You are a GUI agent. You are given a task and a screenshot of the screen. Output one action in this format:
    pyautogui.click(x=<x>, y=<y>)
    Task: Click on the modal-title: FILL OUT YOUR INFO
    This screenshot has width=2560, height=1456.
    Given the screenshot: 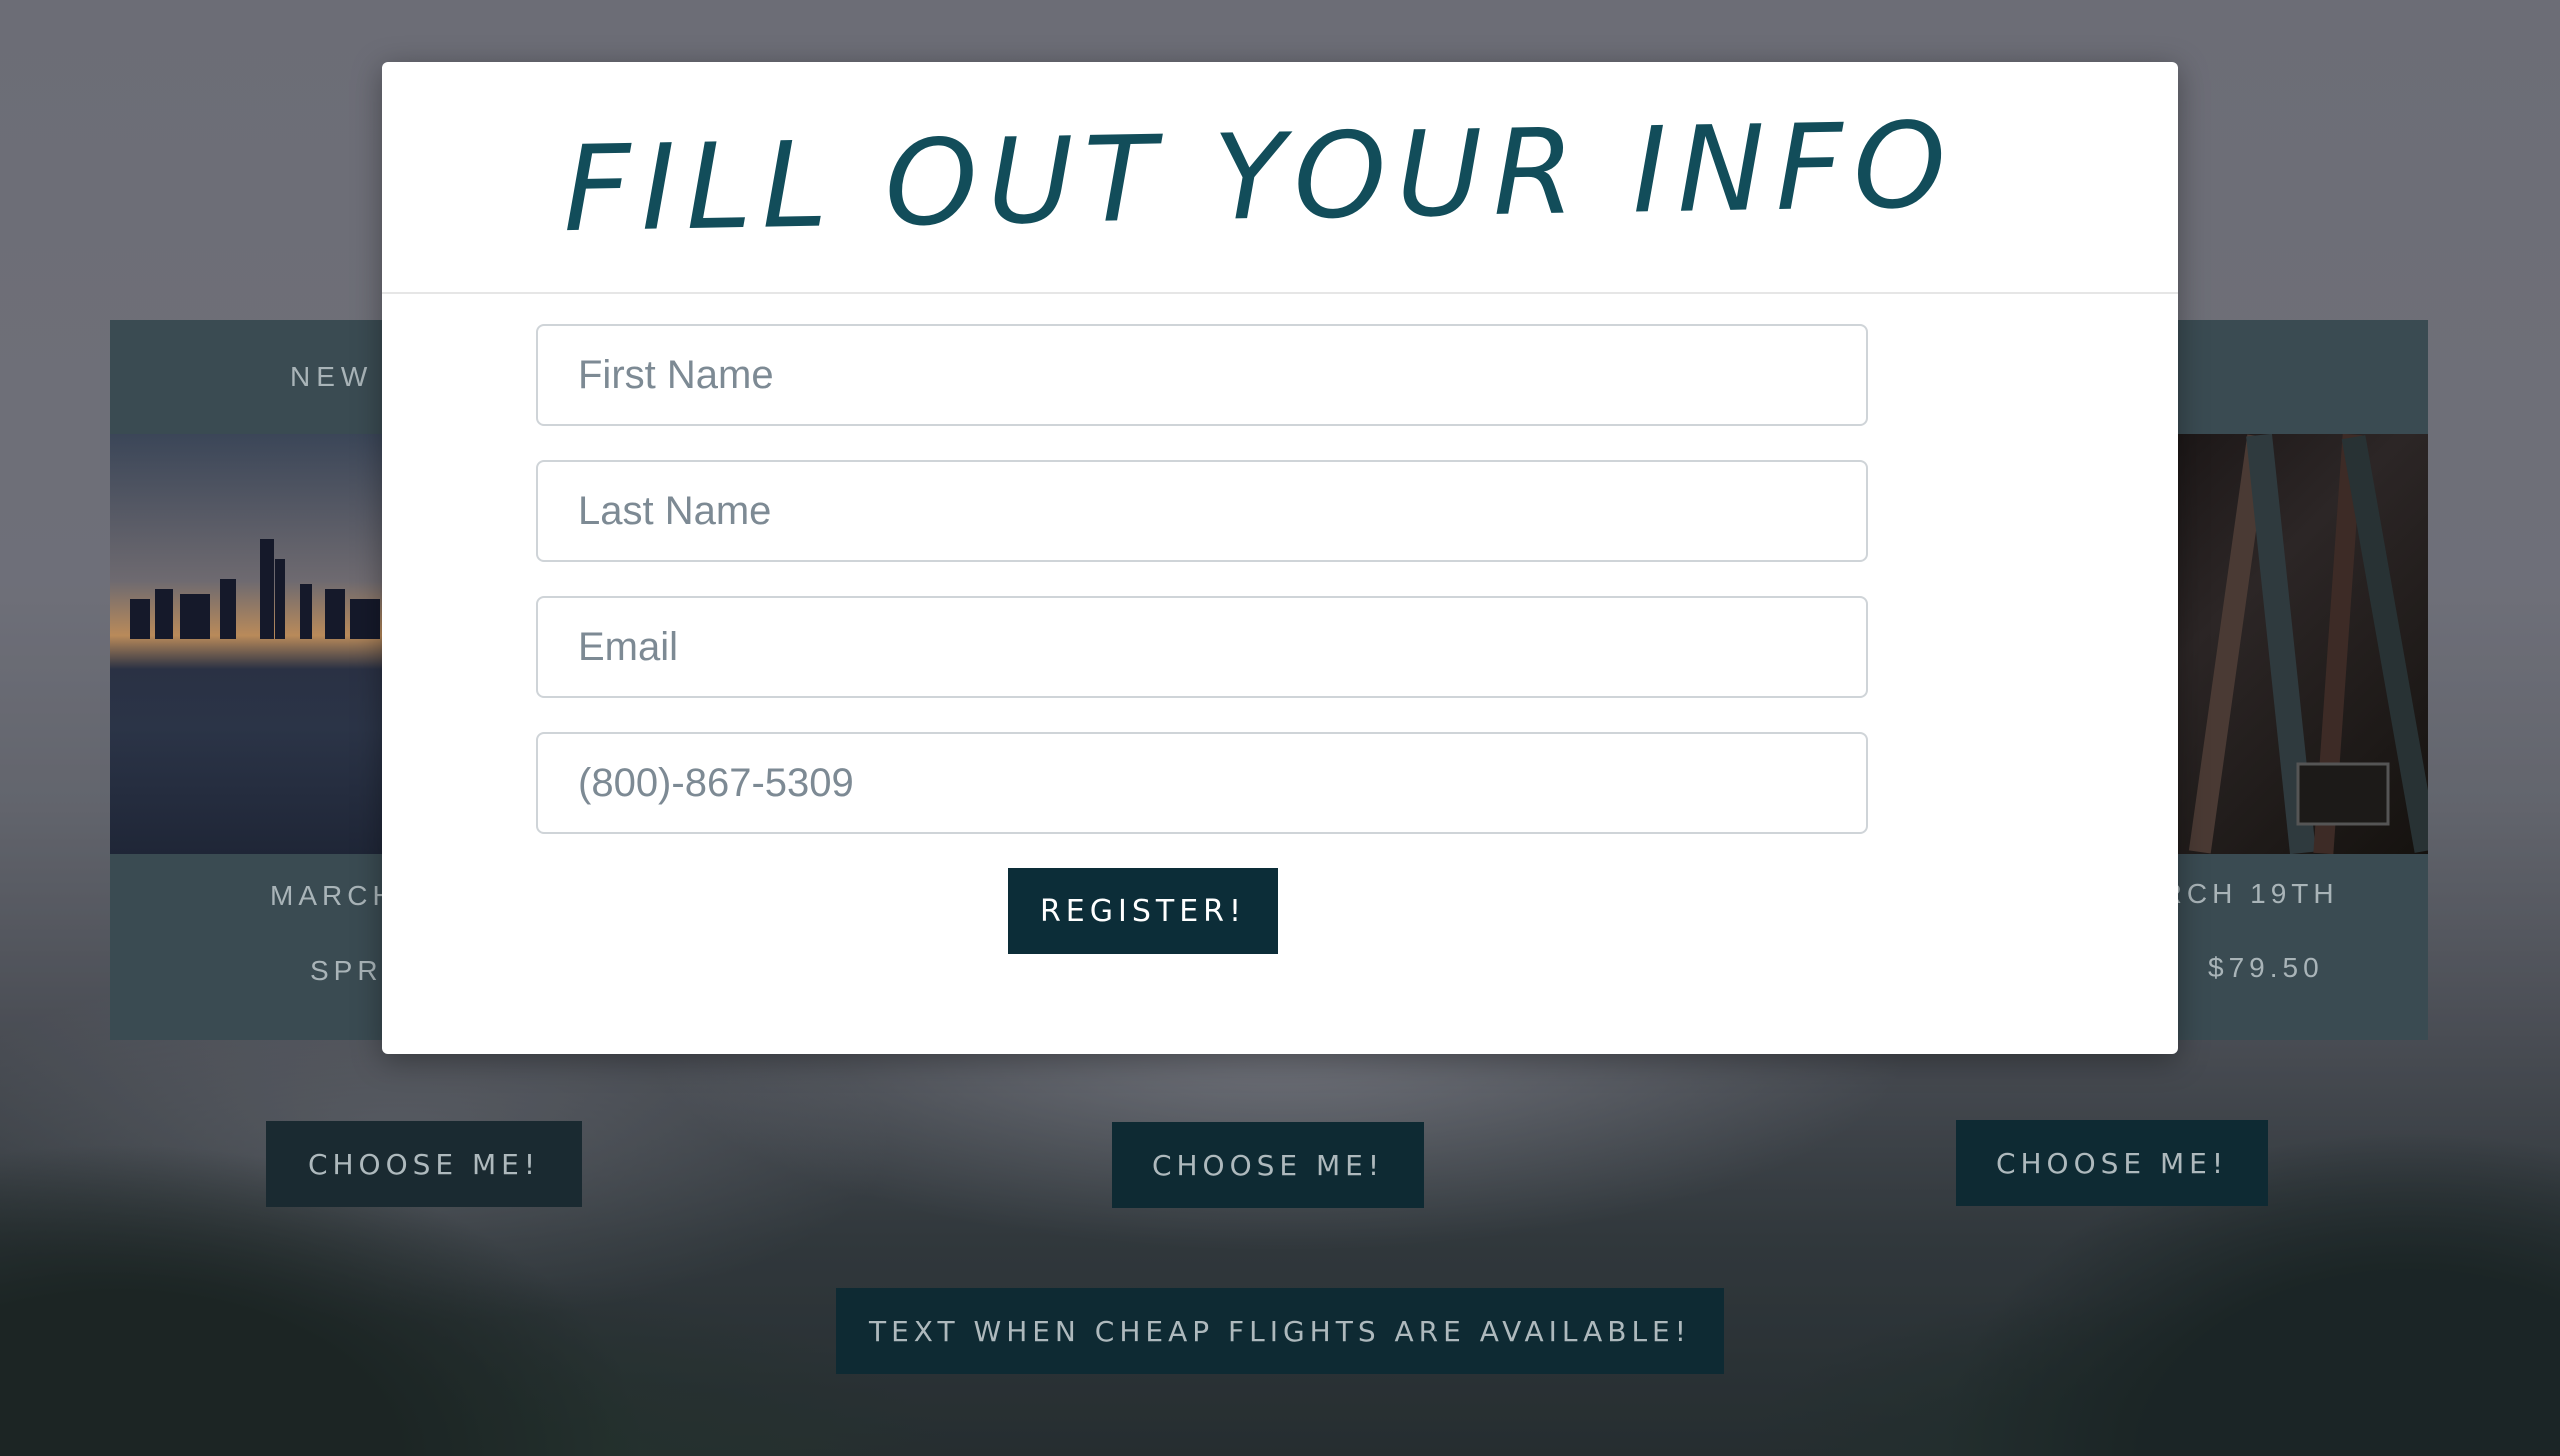 What is the action you would take?
    pyautogui.click(x=1260, y=177)
    